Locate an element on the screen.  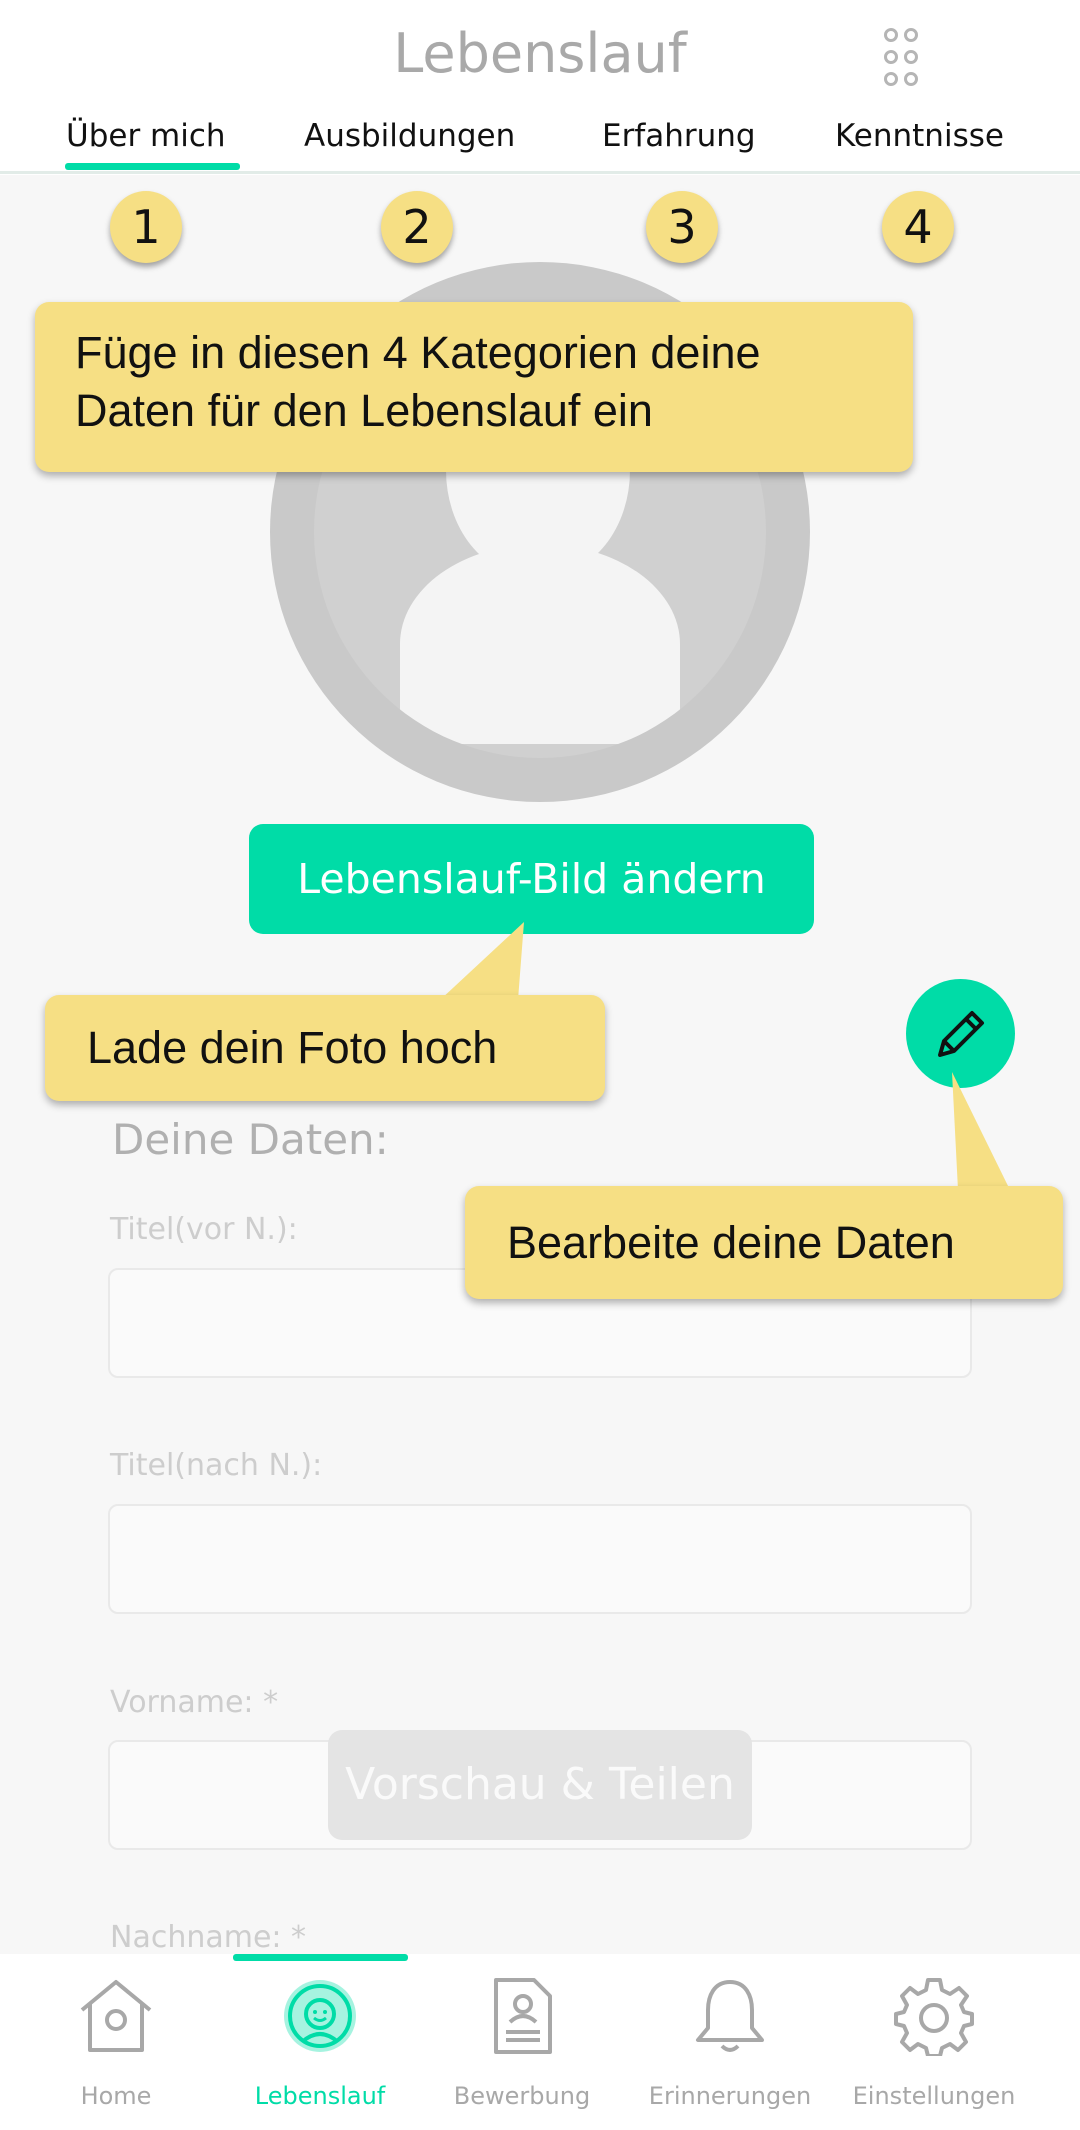
nav-bewerbung: Bewerbung is located at coordinates (522, 2044).